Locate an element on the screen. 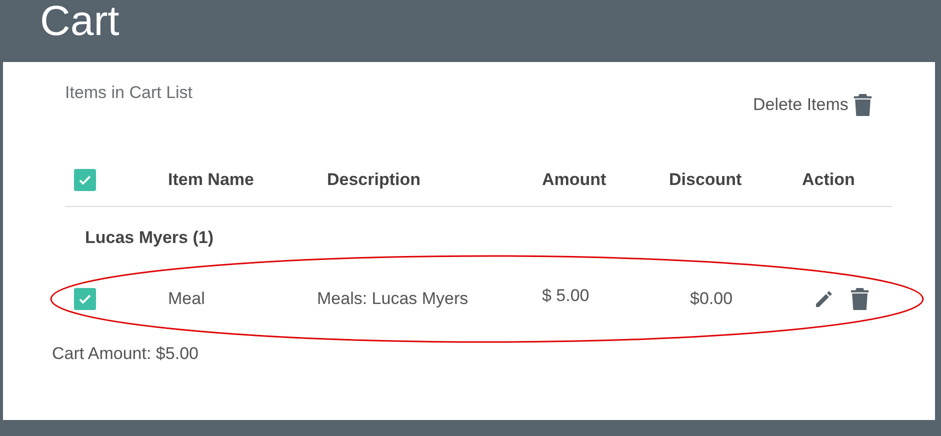 The width and height of the screenshot is (941, 436). table-cell: $ 5.00 is located at coordinates (566, 295).